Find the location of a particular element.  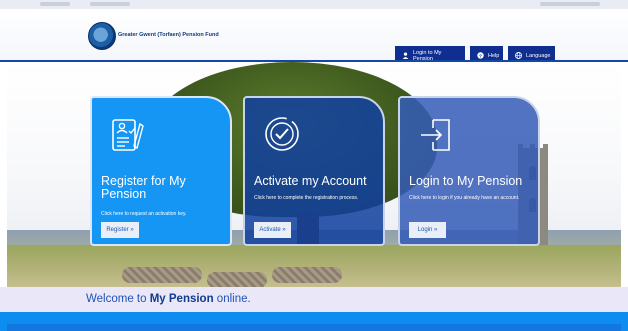

welcome-strong: My Pension is located at coordinates (181, 299).